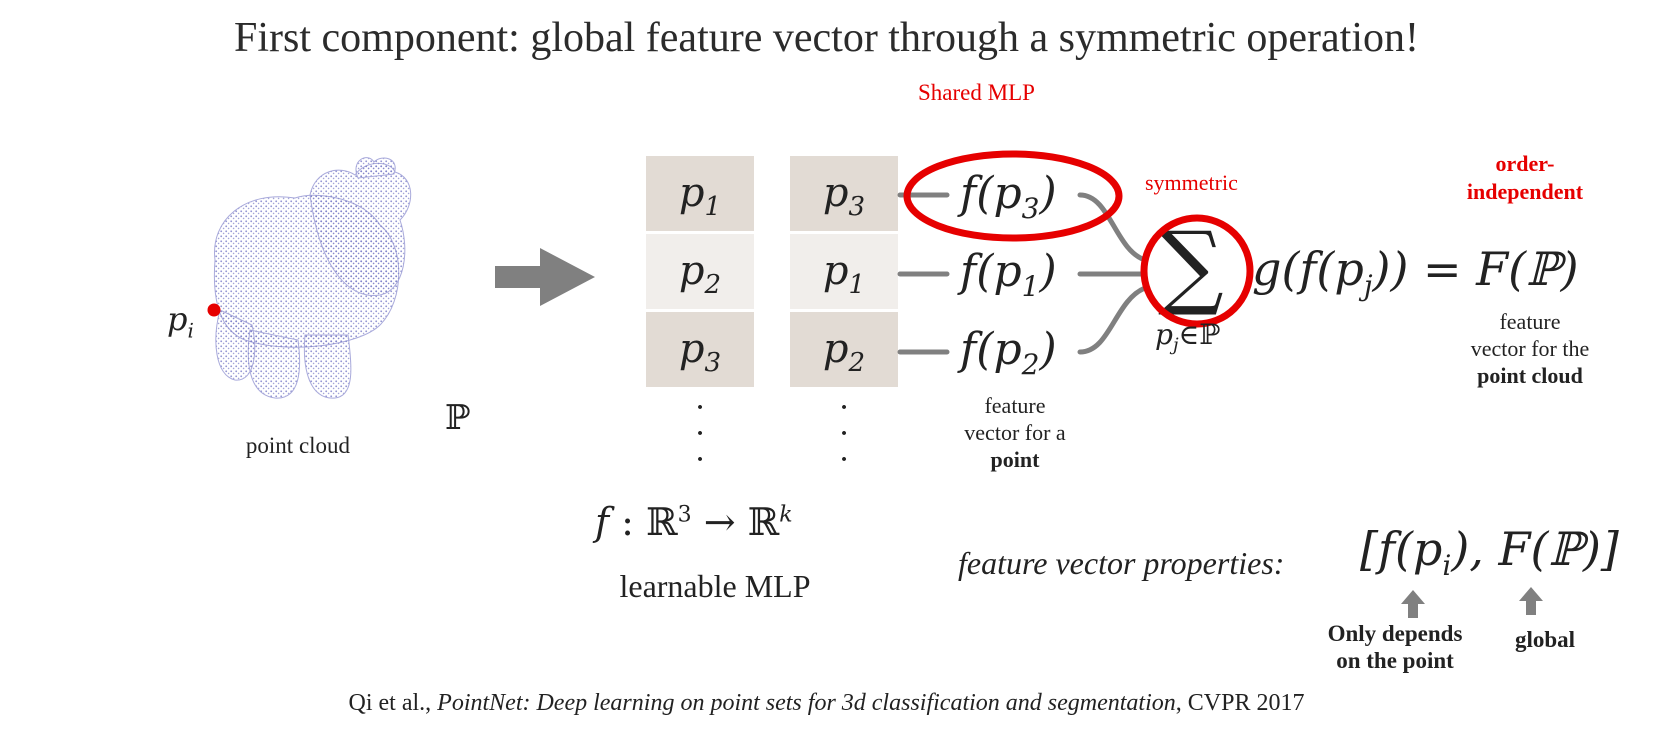 The height and width of the screenshot is (745, 1653). I want to click on feature-point-caption: feature vector for a point, so click(1015, 432).